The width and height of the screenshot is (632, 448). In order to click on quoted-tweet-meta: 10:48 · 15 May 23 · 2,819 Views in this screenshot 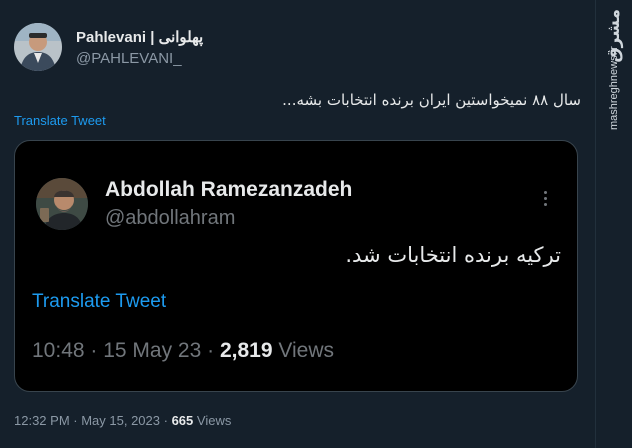, I will do `click(183, 350)`.